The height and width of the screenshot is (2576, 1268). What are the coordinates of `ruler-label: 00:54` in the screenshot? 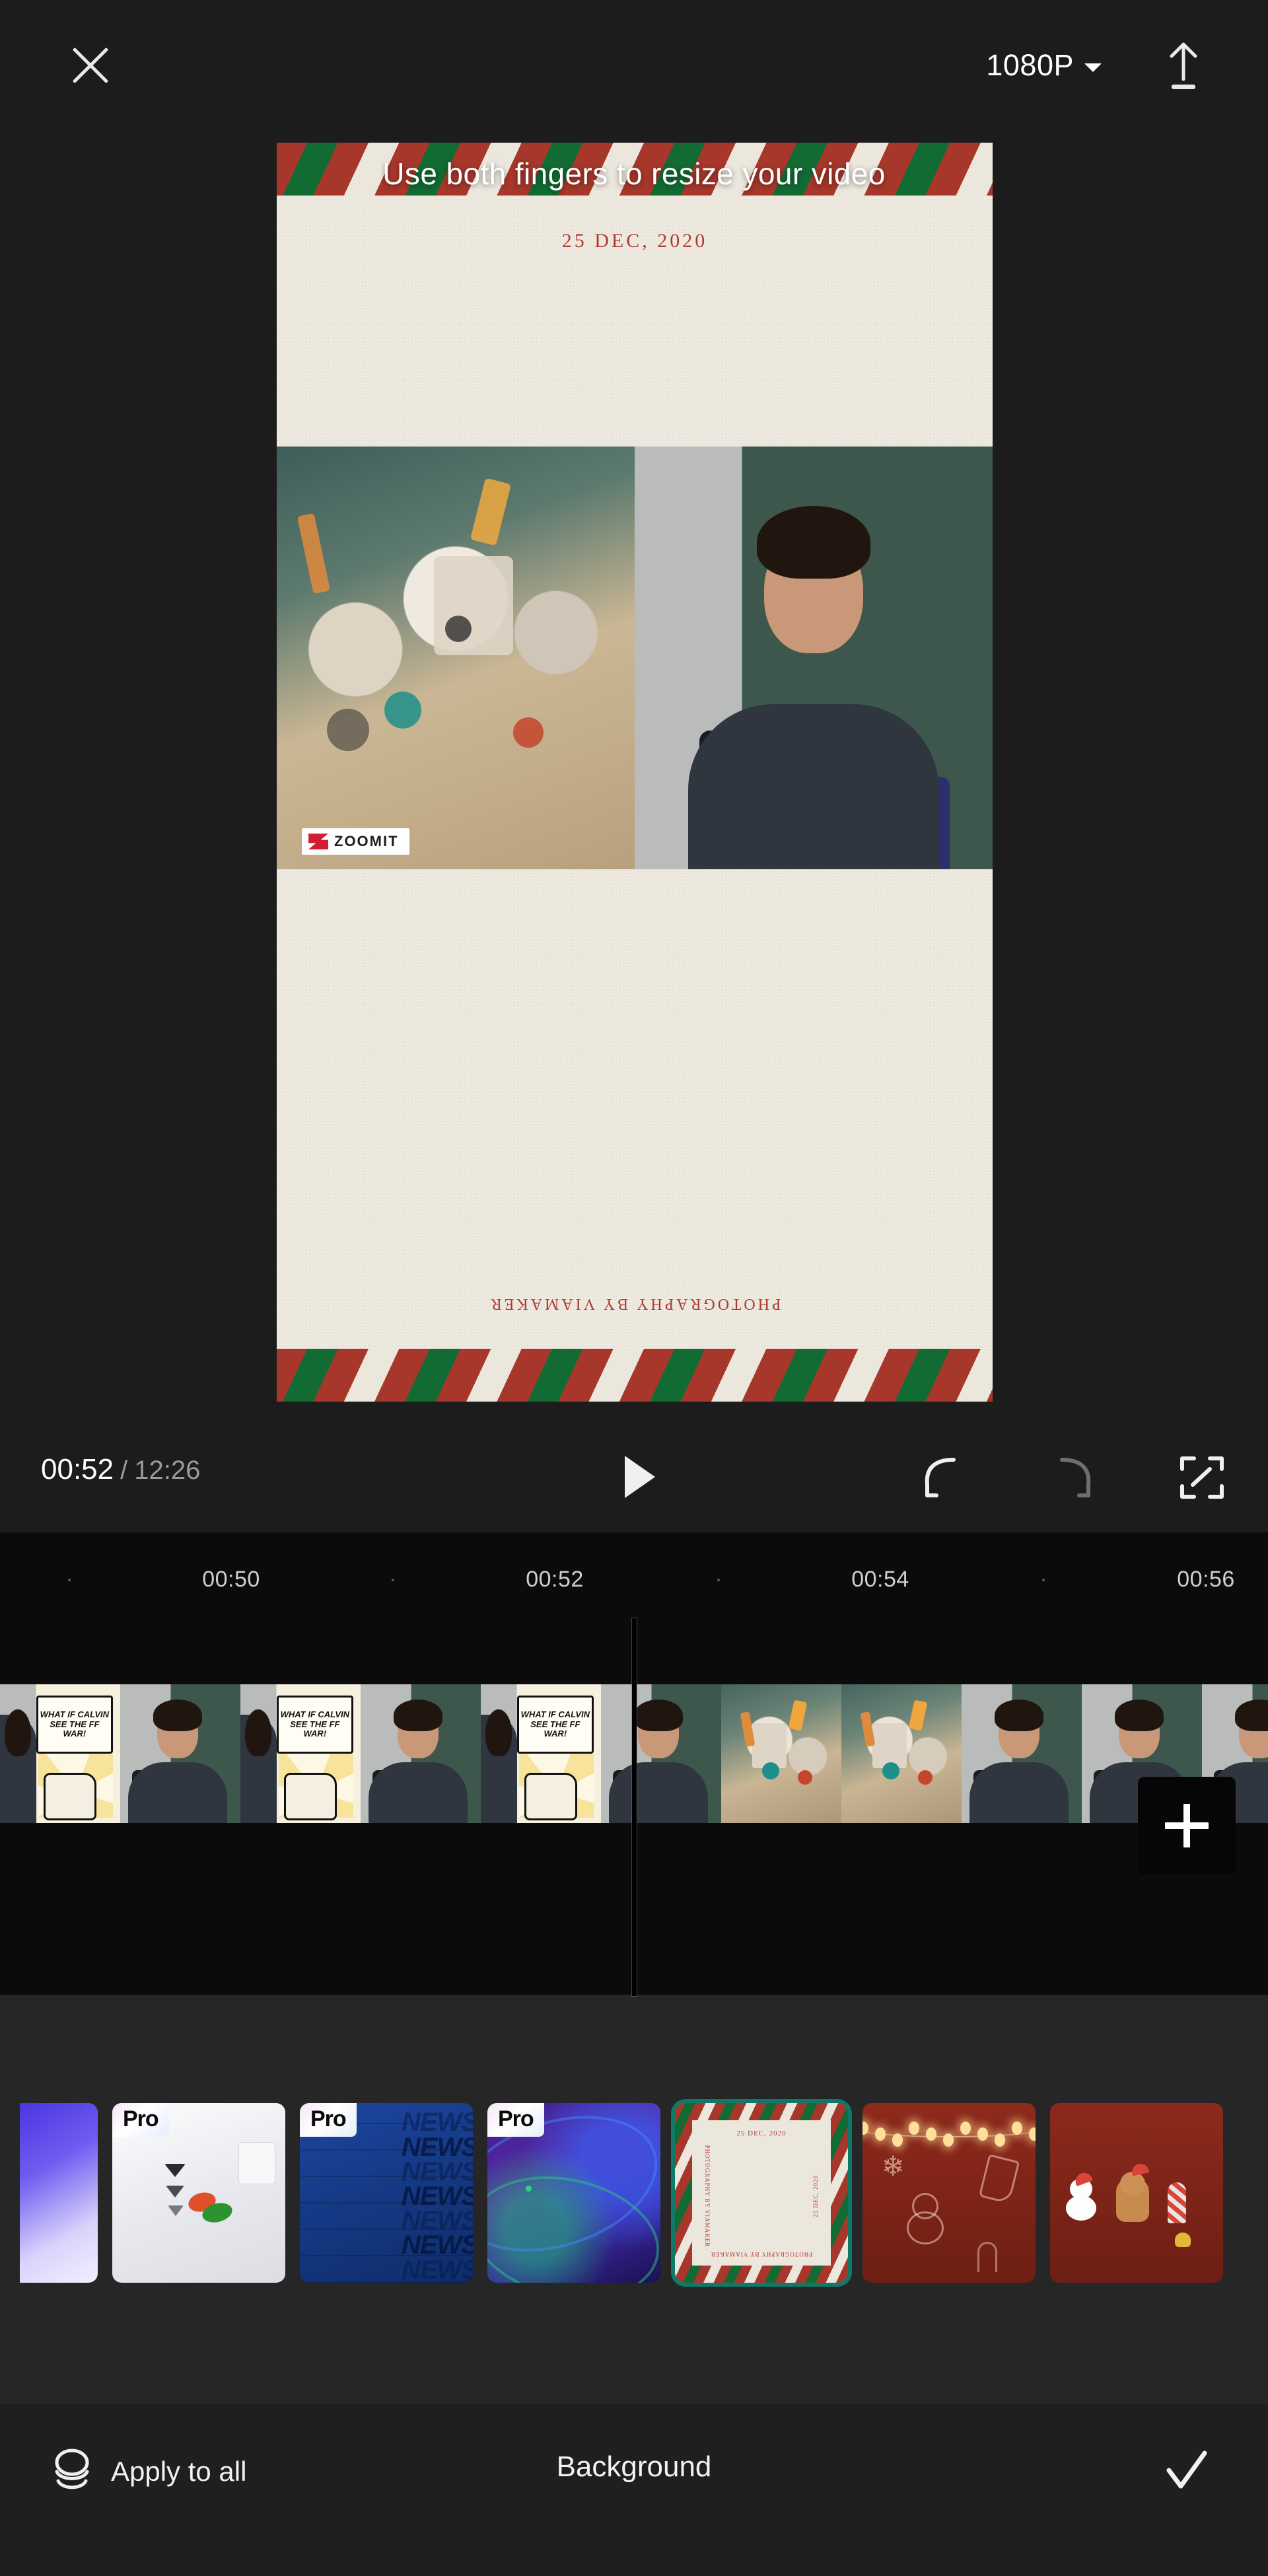 It's located at (880, 1580).